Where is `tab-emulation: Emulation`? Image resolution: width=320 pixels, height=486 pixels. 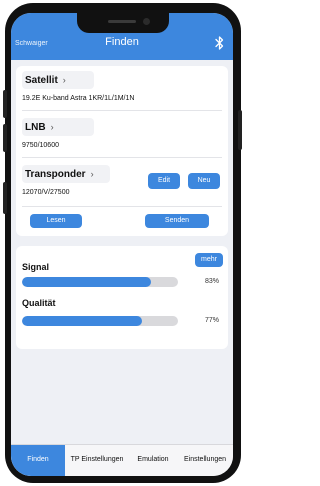
tab-emulation: Emulation is located at coordinates (153, 460).